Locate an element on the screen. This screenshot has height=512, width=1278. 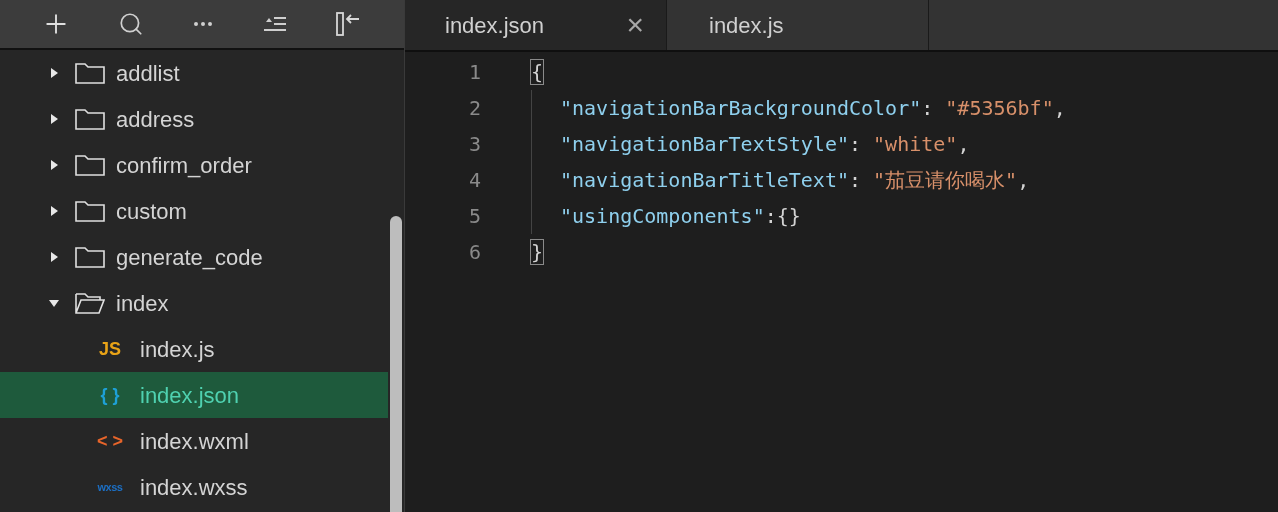
close-icon: × is located at coordinates (635, 25).